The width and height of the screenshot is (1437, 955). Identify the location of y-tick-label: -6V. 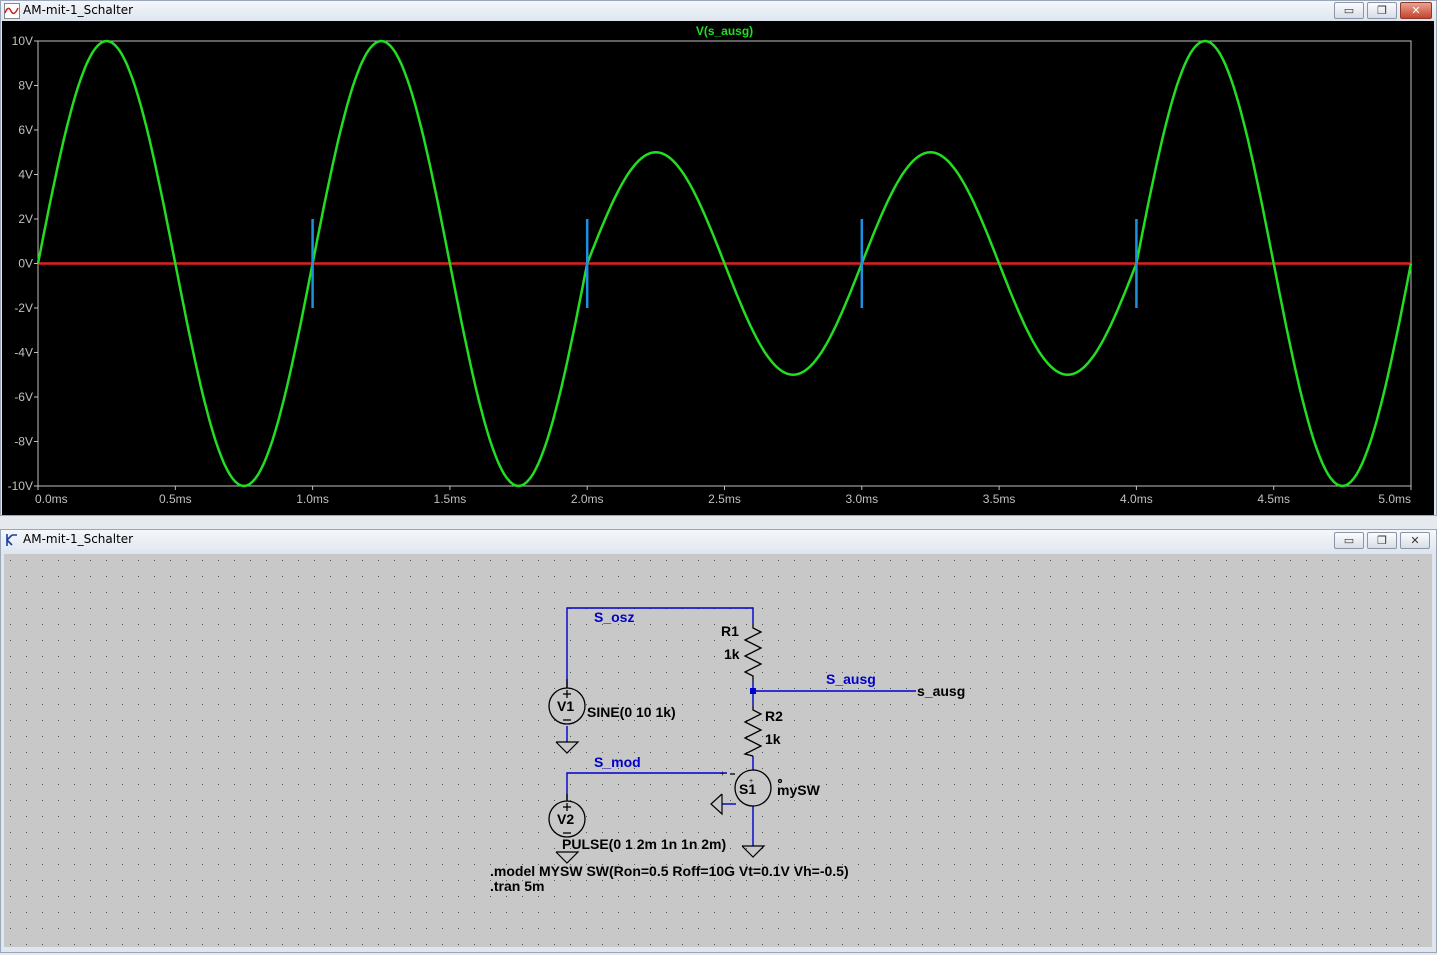
(23, 397).